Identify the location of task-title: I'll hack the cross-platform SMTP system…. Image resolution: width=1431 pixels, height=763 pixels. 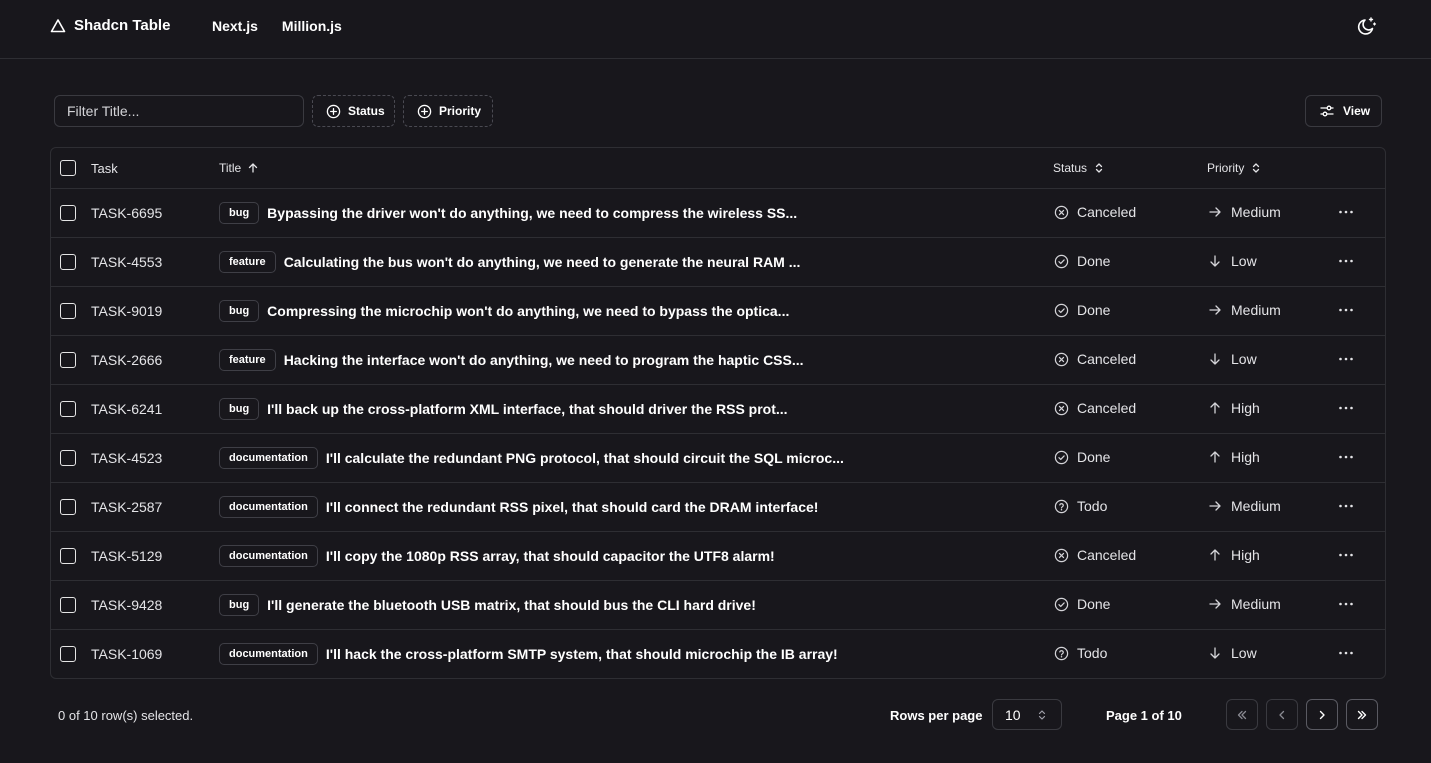
(581, 654).